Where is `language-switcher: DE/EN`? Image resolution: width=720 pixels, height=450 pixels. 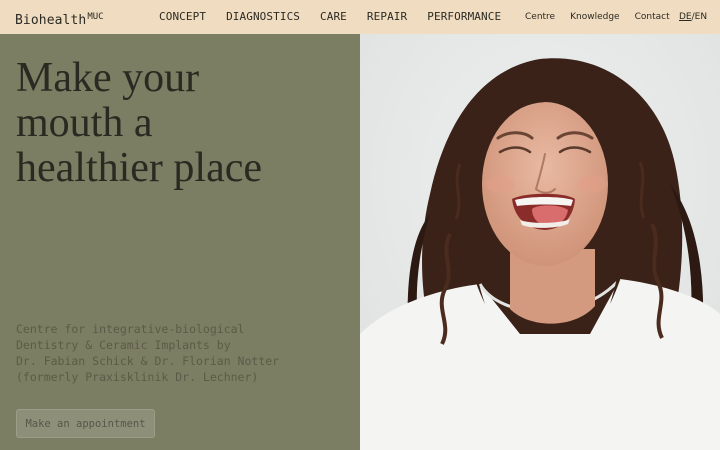
language-switcher: DE/EN is located at coordinates (693, 17).